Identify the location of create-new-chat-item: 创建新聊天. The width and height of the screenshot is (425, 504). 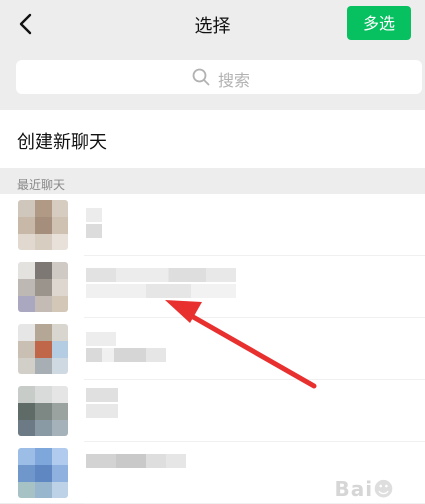
(212, 139).